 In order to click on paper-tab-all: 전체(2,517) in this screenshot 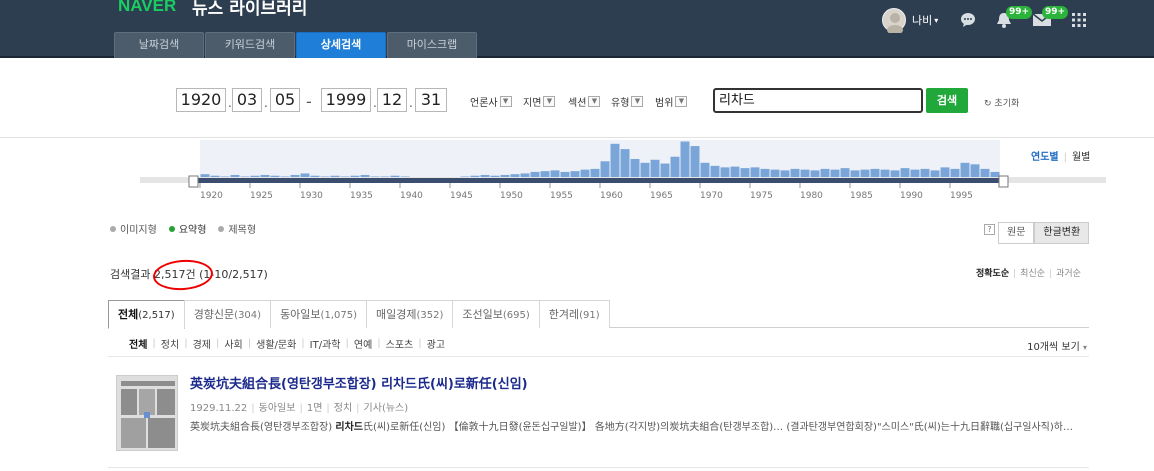, I will do `click(146, 314)`.